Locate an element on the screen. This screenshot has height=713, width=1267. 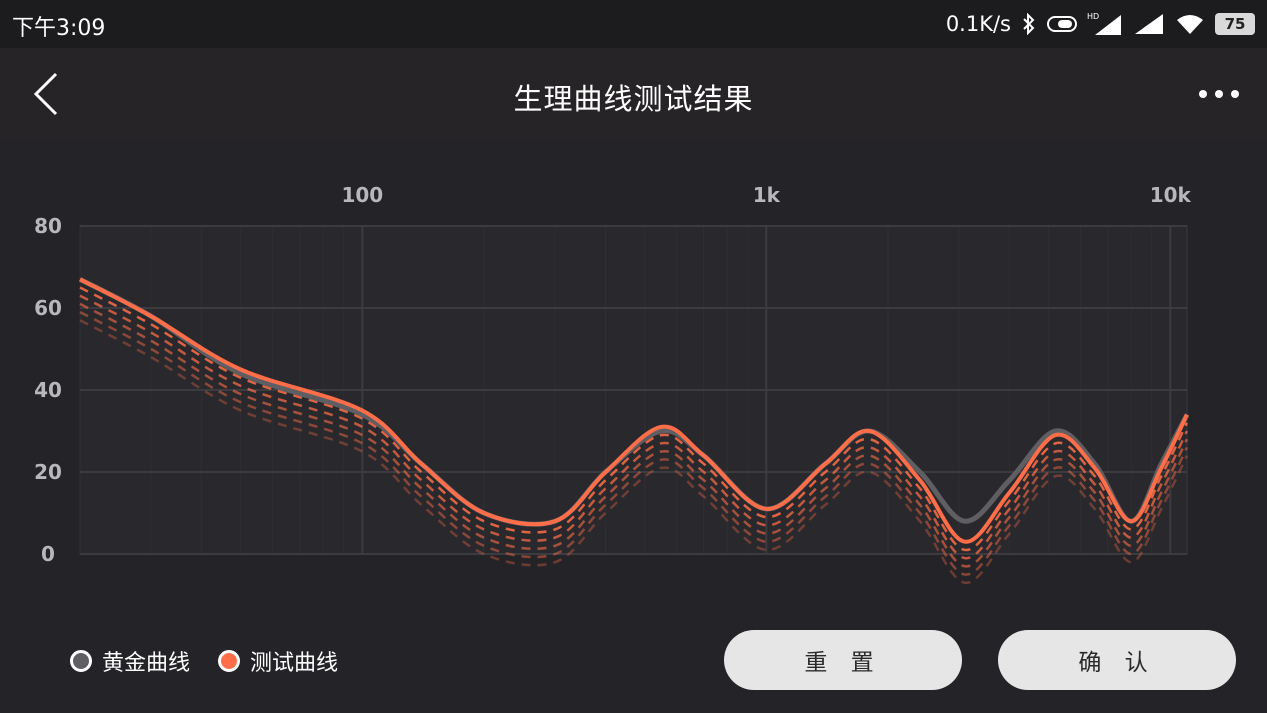
legend-item-test: 测试曲线 is located at coordinates (278, 661).